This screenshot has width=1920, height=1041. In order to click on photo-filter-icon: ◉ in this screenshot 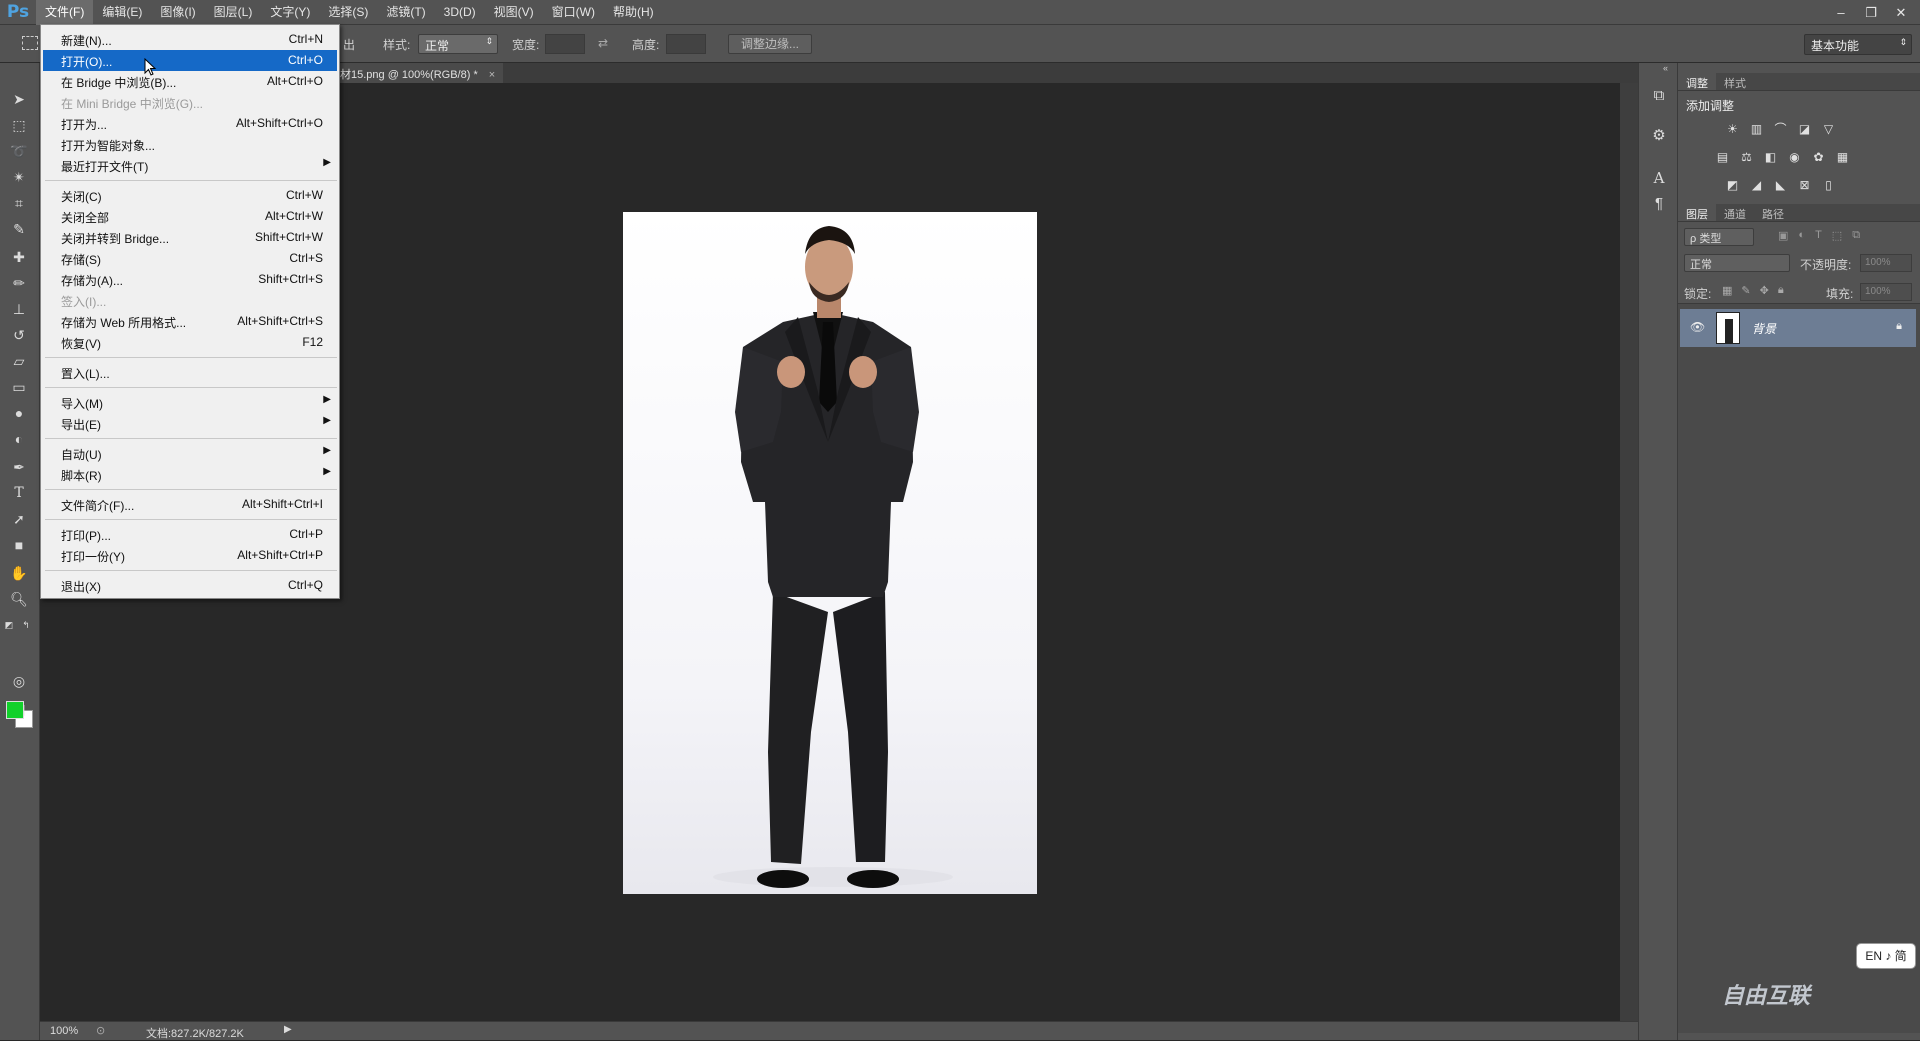, I will do `click(1794, 157)`.